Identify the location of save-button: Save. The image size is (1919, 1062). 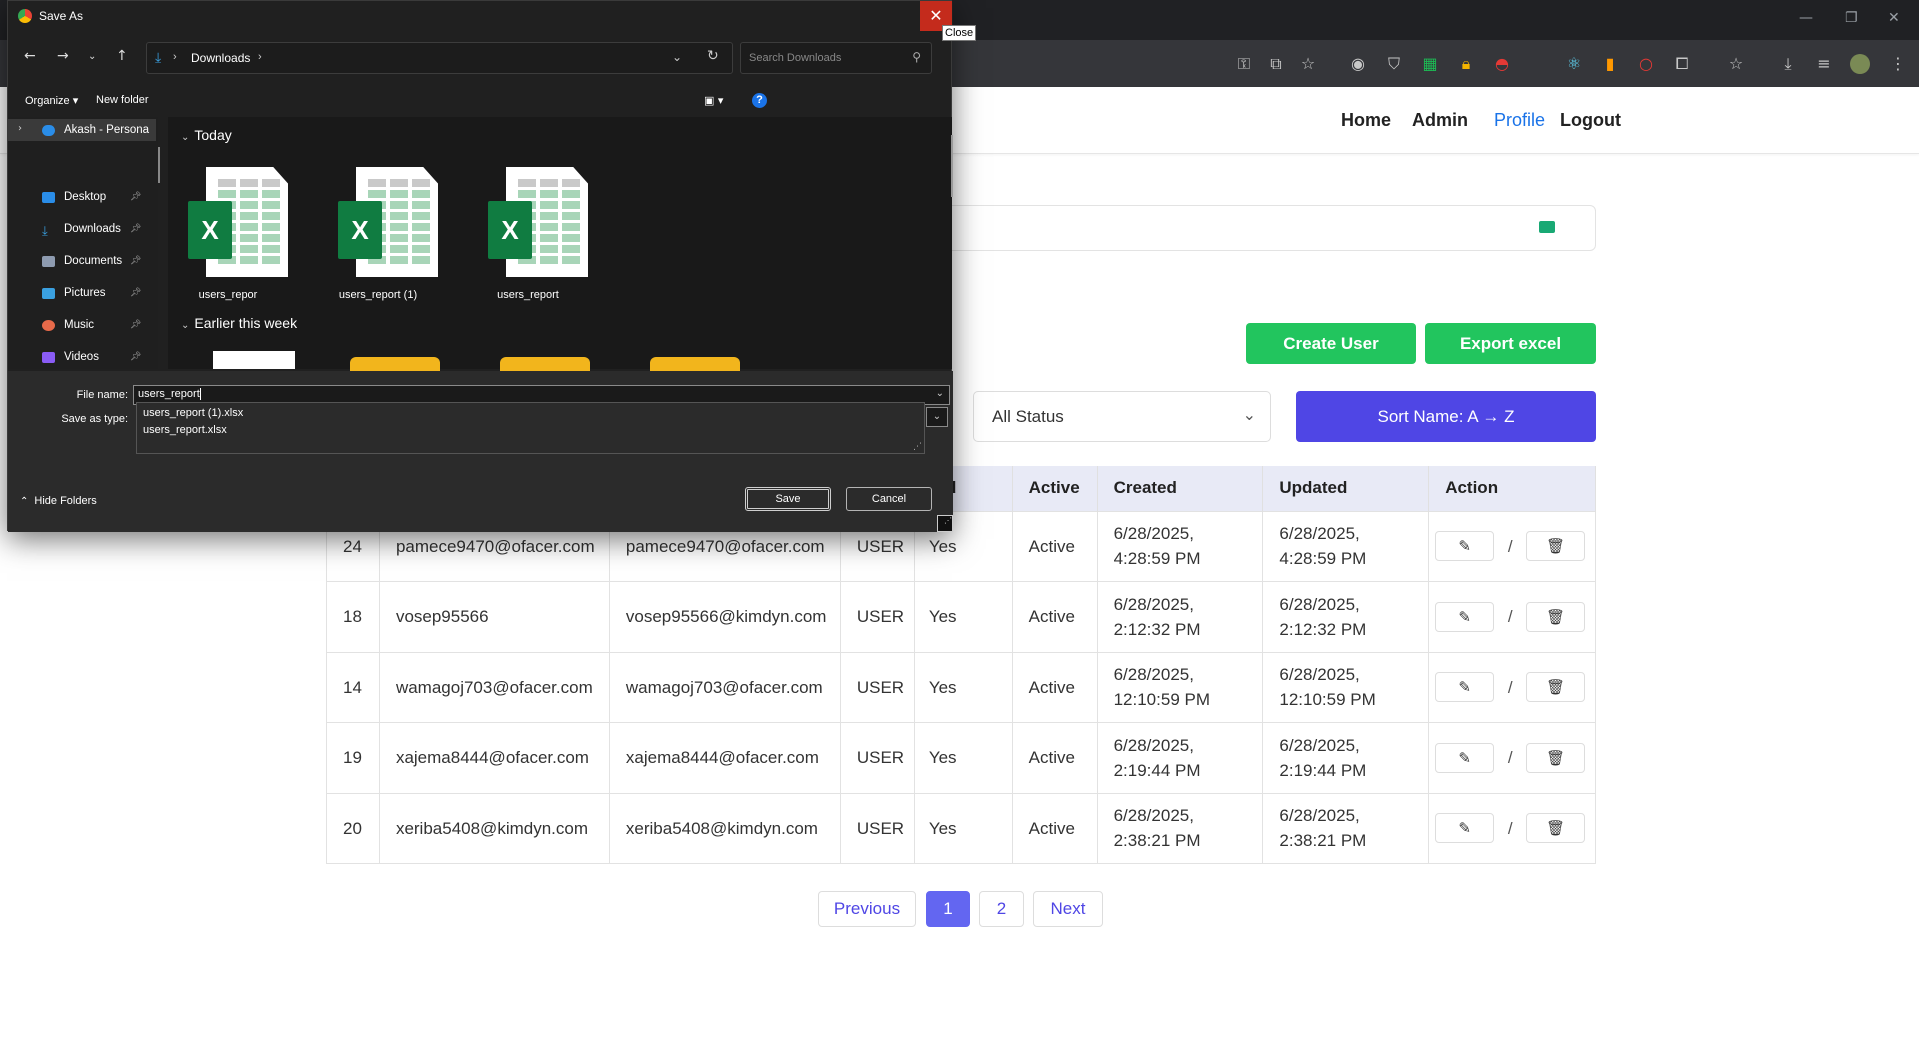
(788, 499).